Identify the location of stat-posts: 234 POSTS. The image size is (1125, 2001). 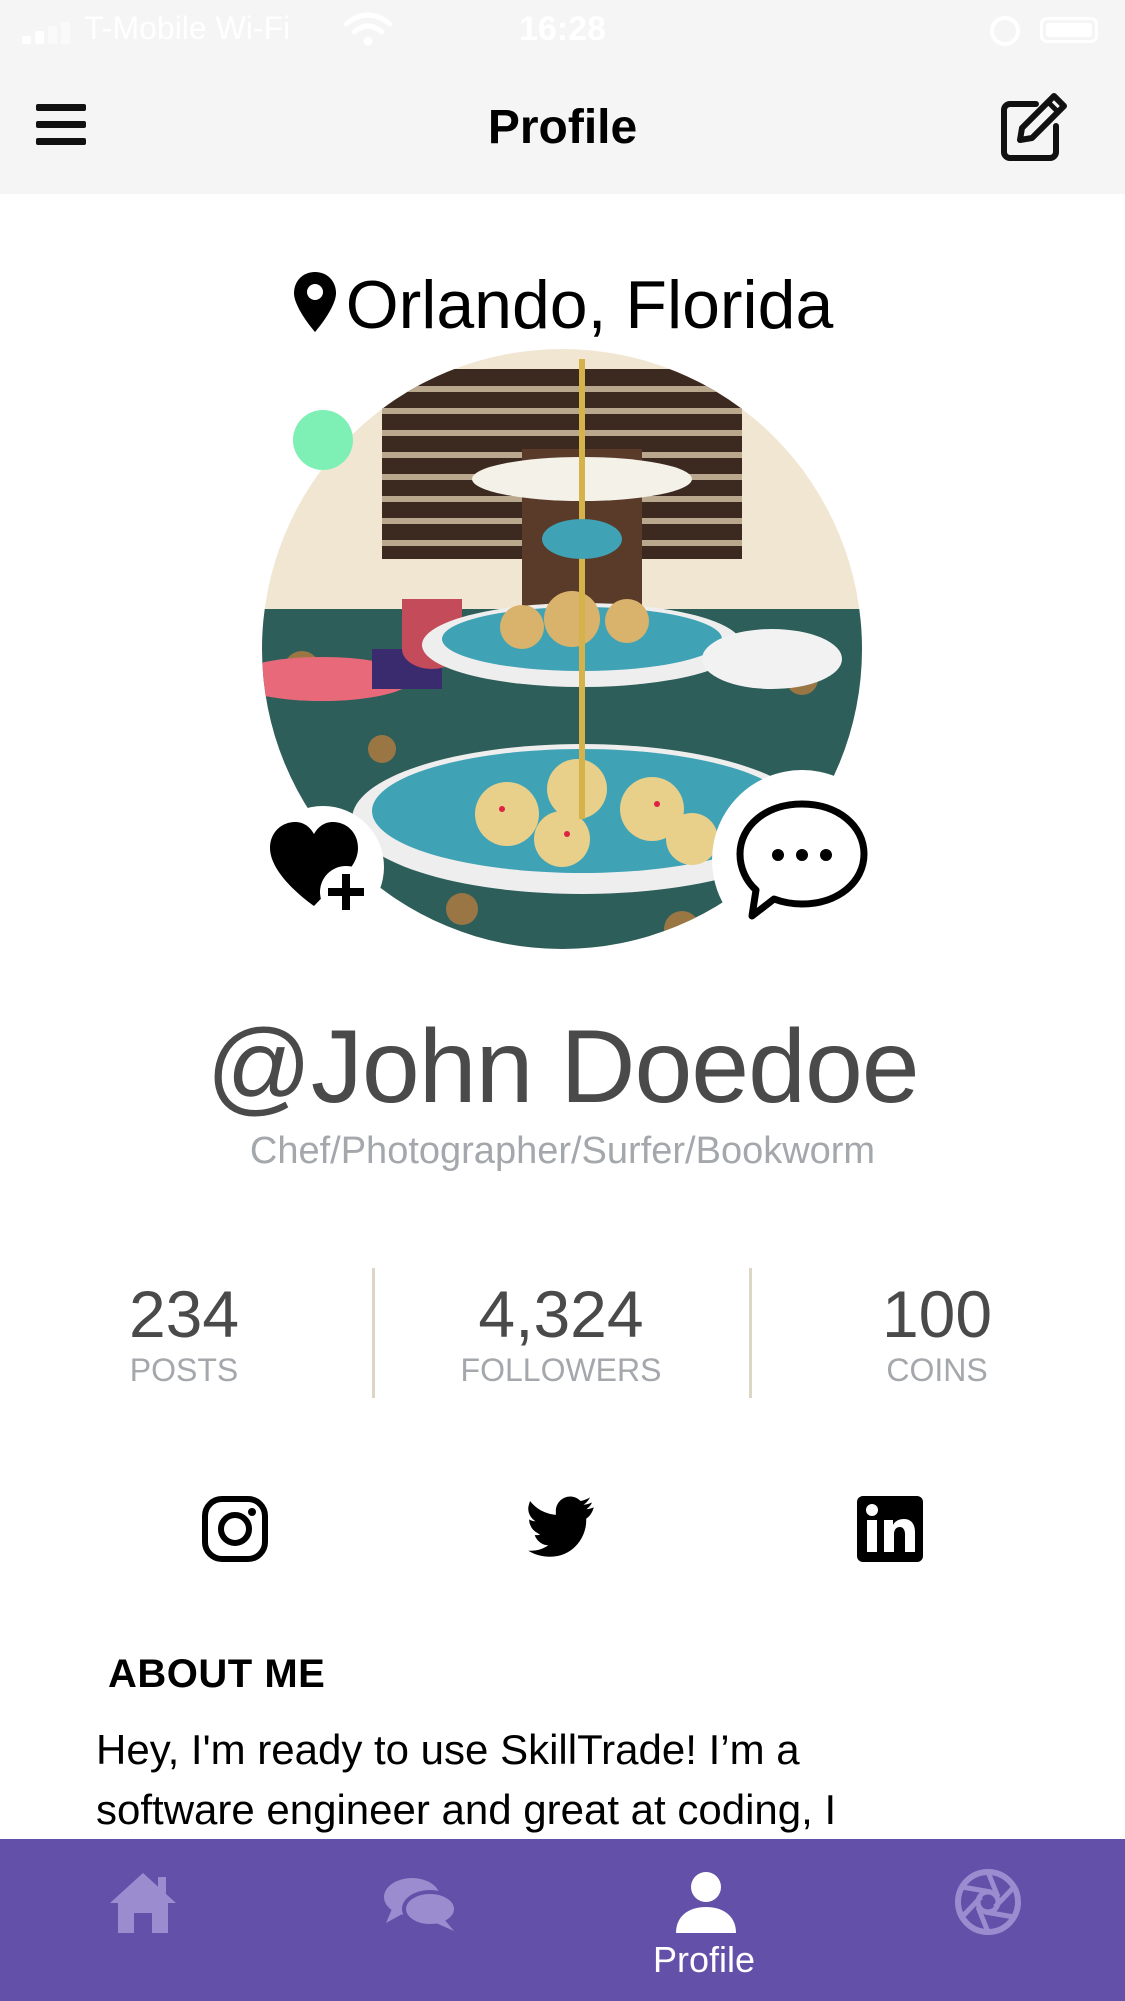
(184, 1333).